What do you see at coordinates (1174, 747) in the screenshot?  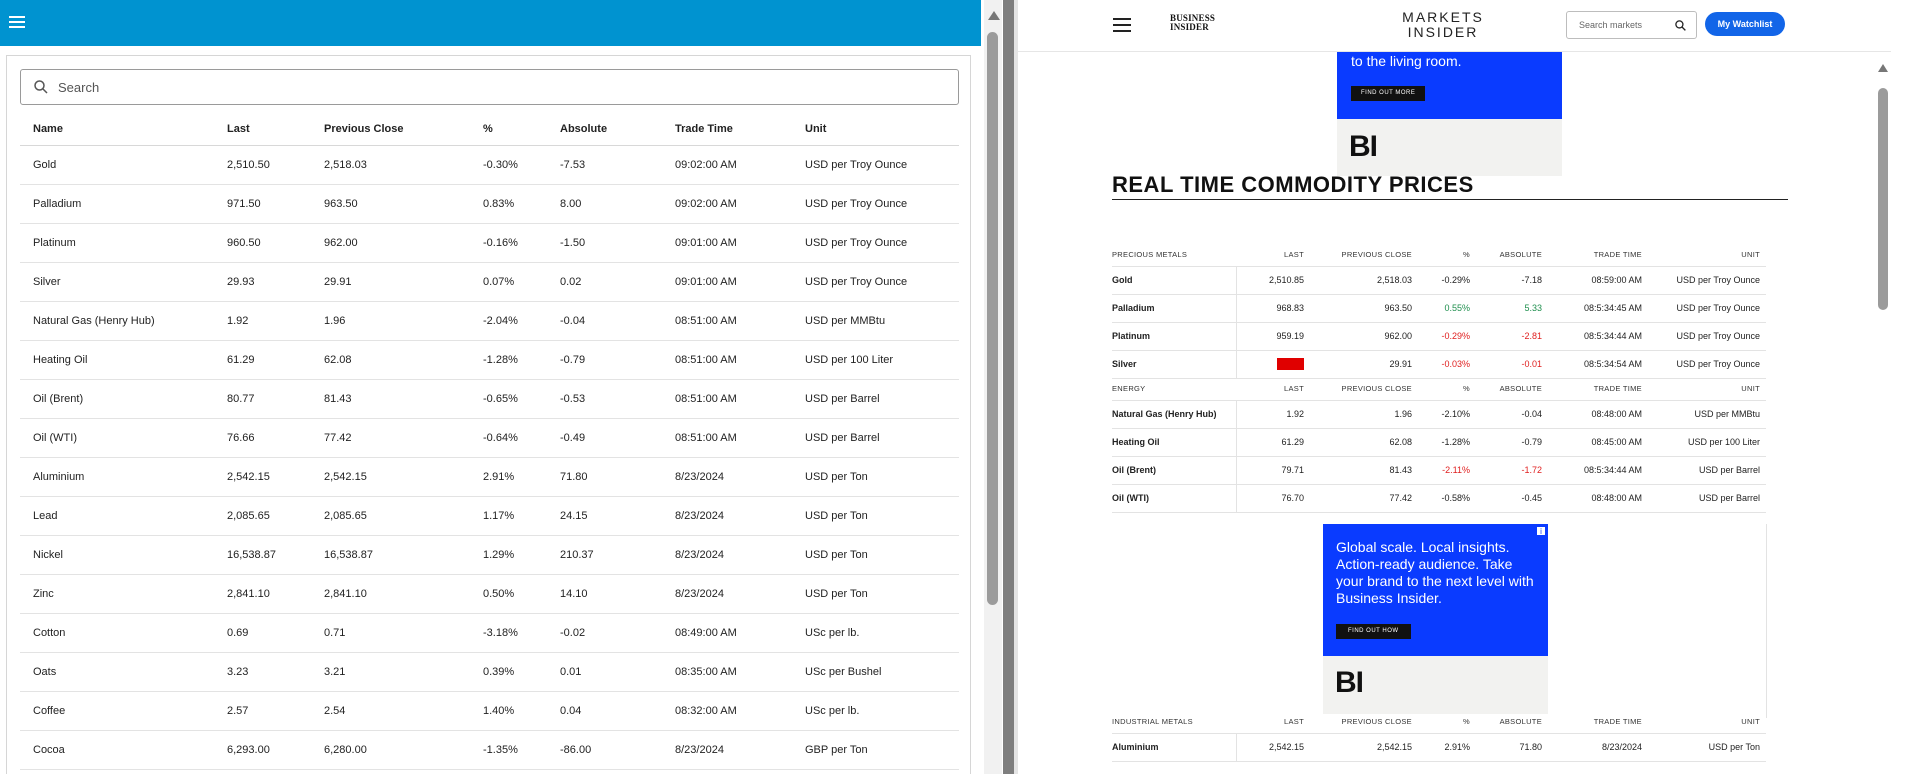 I see `commodity-name-link: Aluminium` at bounding box center [1174, 747].